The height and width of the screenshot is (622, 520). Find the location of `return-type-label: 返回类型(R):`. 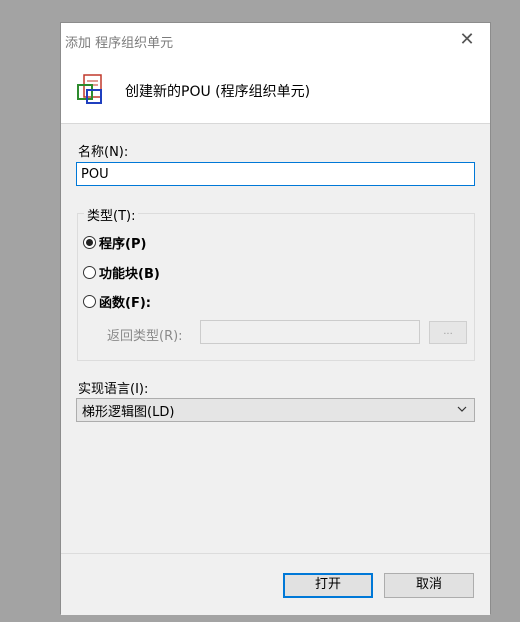

return-type-label: 返回类型(R): is located at coordinates (145, 336).